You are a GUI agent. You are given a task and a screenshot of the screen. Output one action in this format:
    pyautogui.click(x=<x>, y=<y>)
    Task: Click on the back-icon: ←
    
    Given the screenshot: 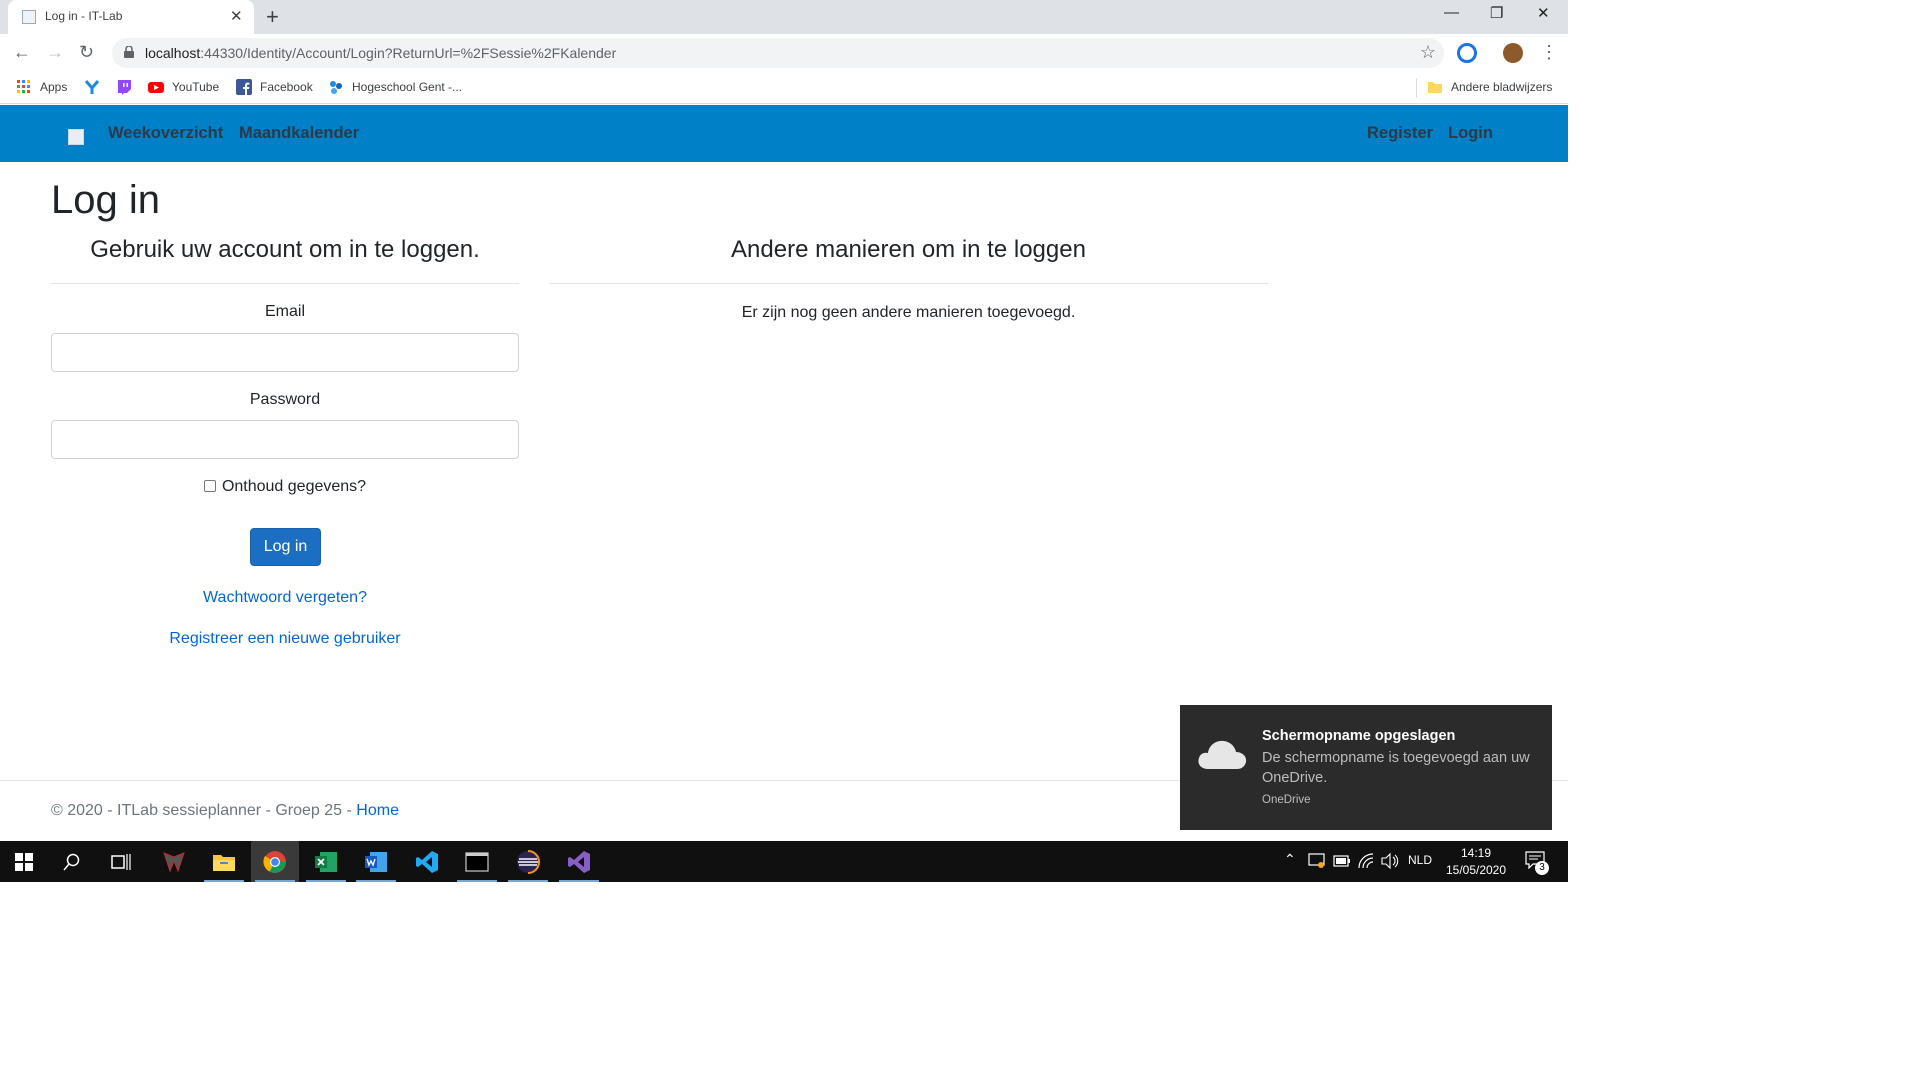 What is the action you would take?
    pyautogui.click(x=22, y=52)
    